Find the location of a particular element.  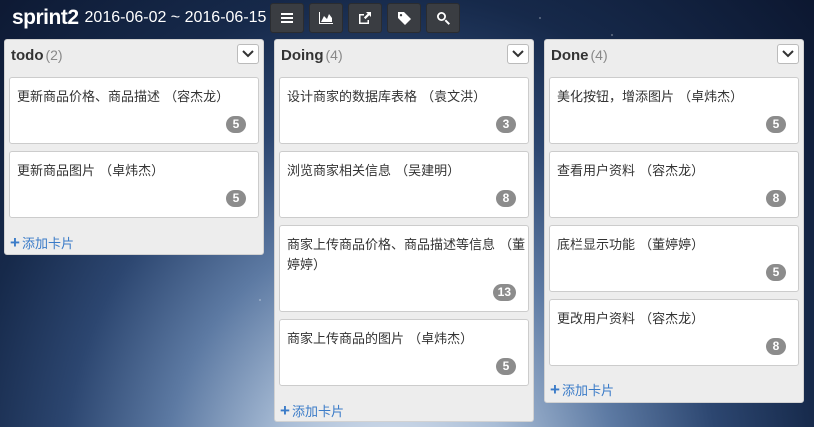

task-card: 商家上传商品价格、商品描述等信息 （董婷婷） 13 is located at coordinates (404, 268).